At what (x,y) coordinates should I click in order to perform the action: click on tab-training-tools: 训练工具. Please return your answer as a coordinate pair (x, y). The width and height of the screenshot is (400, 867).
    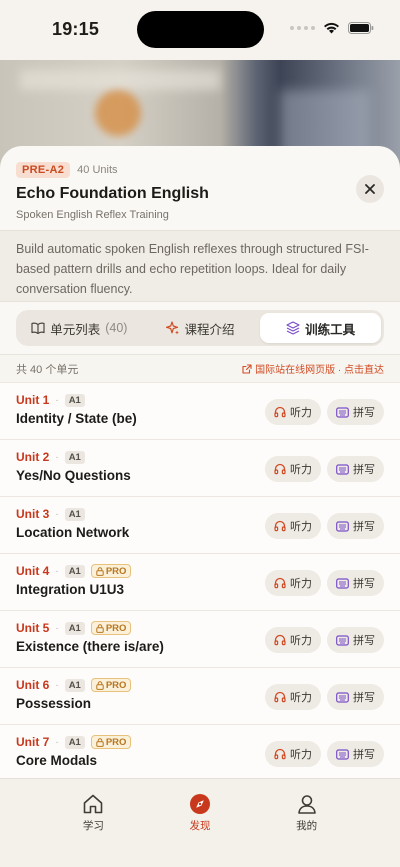
    Looking at the image, I should click on (321, 328).